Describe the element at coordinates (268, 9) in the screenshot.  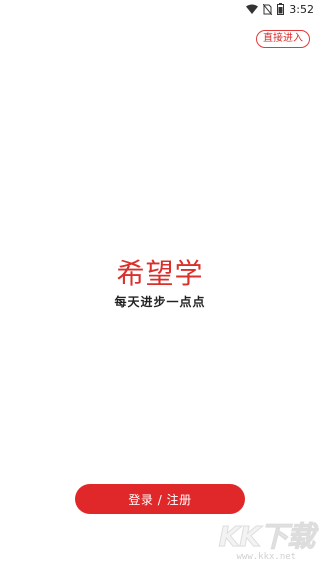
I see `no-sim-icon` at that location.